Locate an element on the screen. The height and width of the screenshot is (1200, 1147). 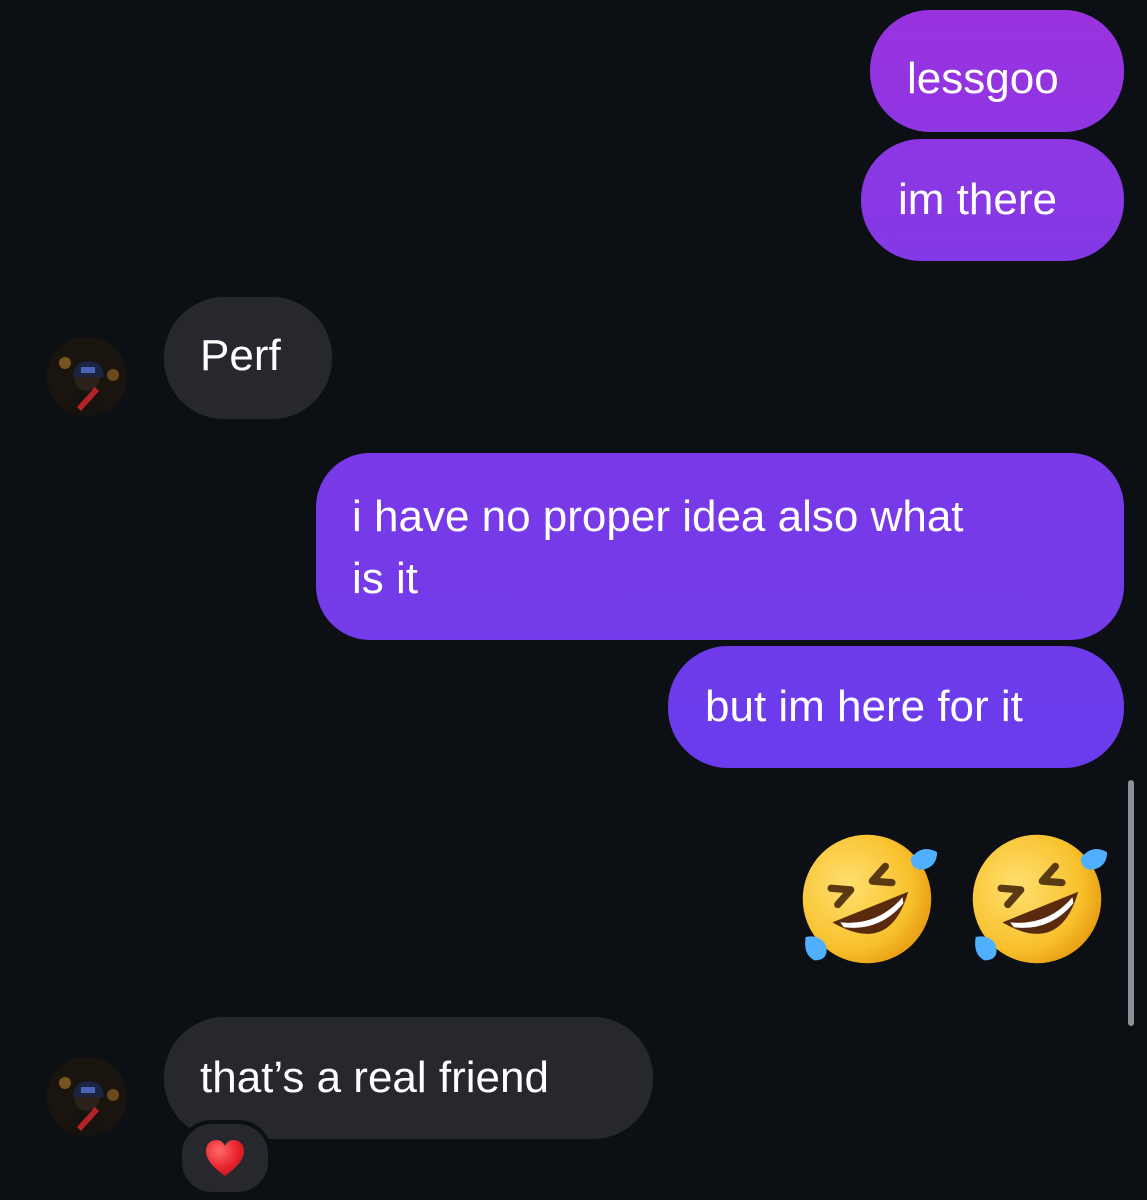
scrollbar is located at coordinates (1131, 903).